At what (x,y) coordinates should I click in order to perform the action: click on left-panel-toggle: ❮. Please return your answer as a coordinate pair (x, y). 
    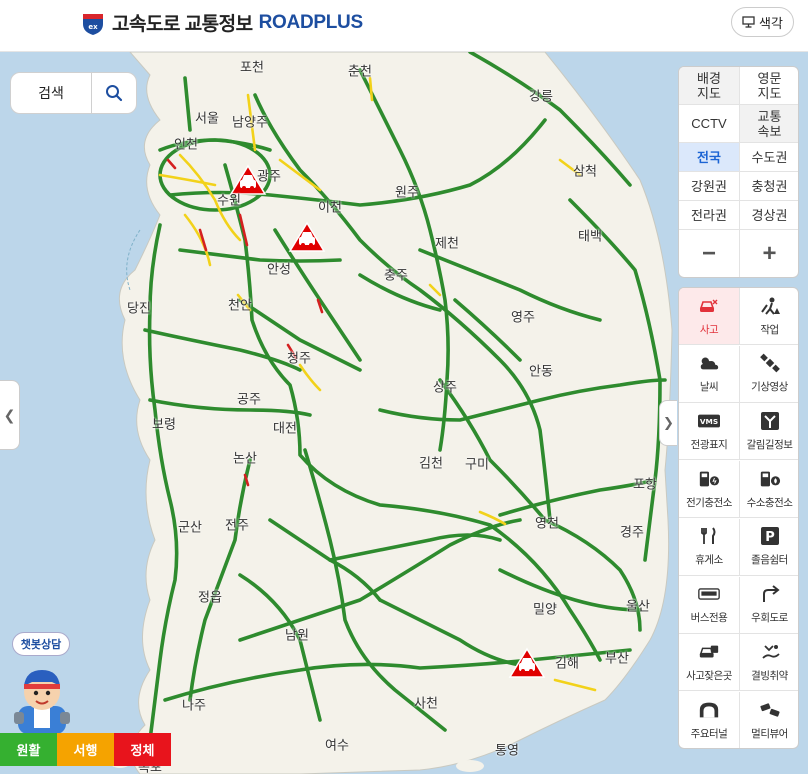
    Looking at the image, I should click on (10, 415).